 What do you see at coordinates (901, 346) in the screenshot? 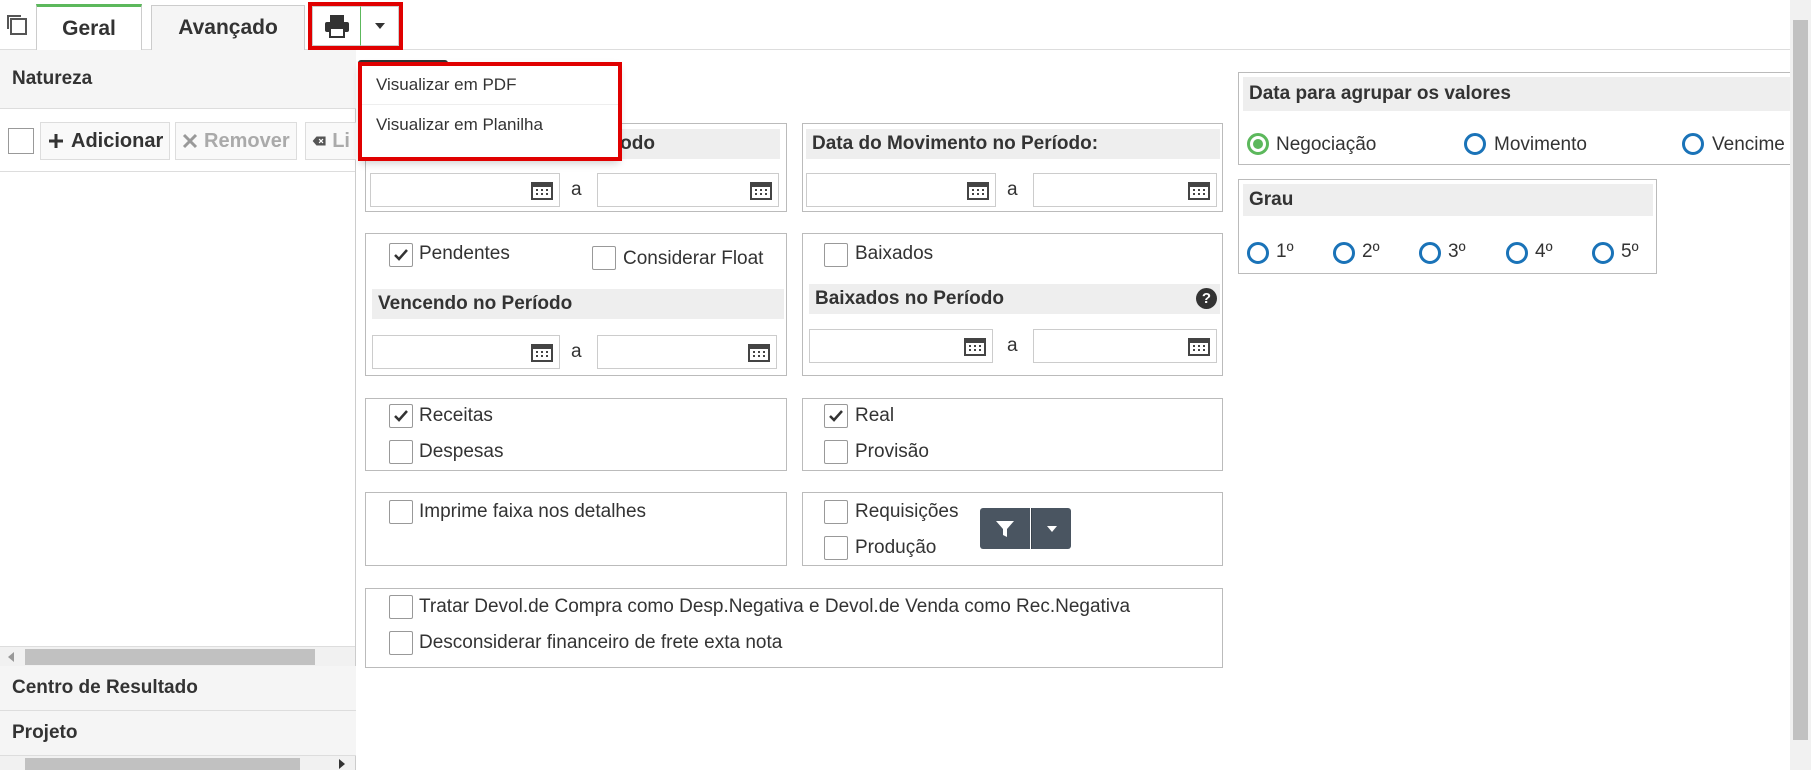
I see `baixados-start-date` at bounding box center [901, 346].